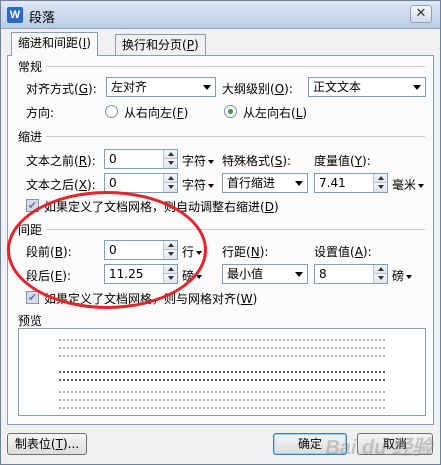  Describe the element at coordinates (30, 321) in the screenshot. I see `preview-heading: 预览` at that location.